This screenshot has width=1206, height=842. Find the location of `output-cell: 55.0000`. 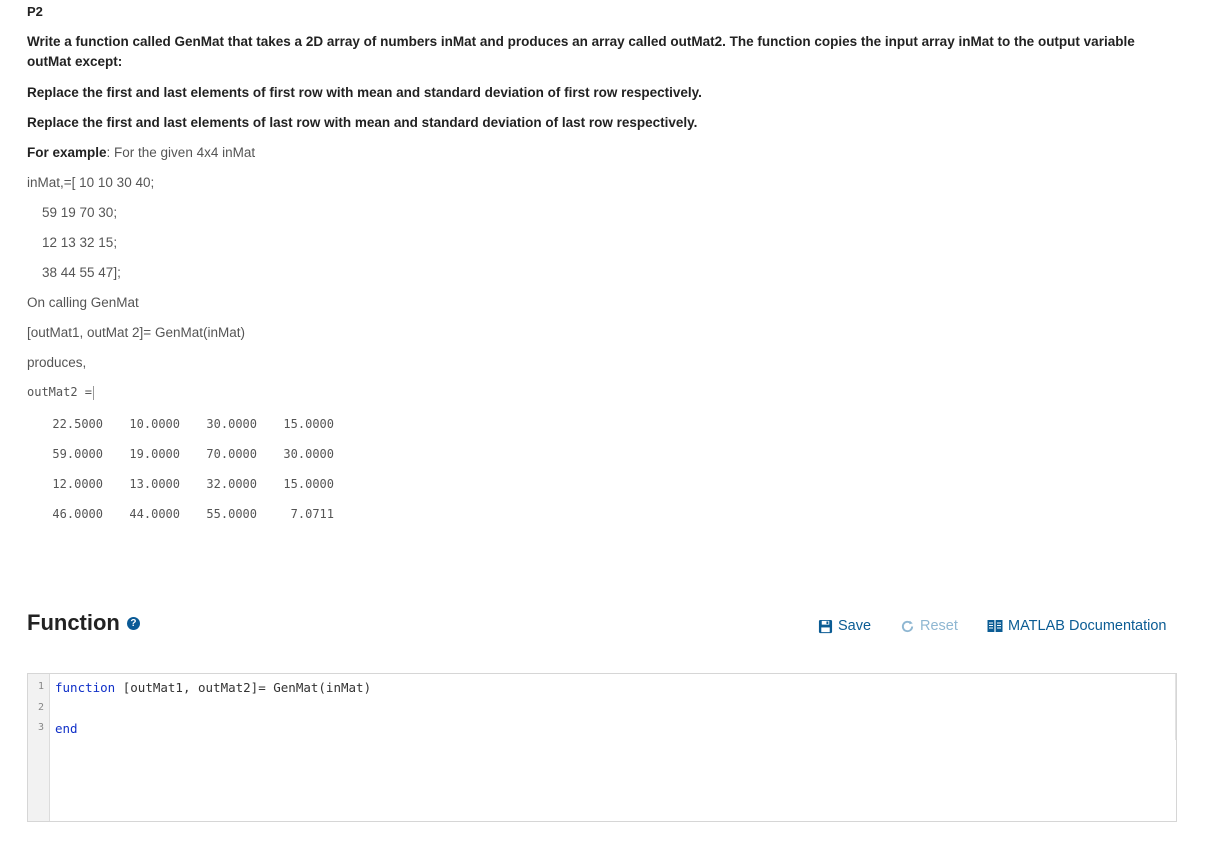

output-cell: 55.0000 is located at coordinates (231, 514).